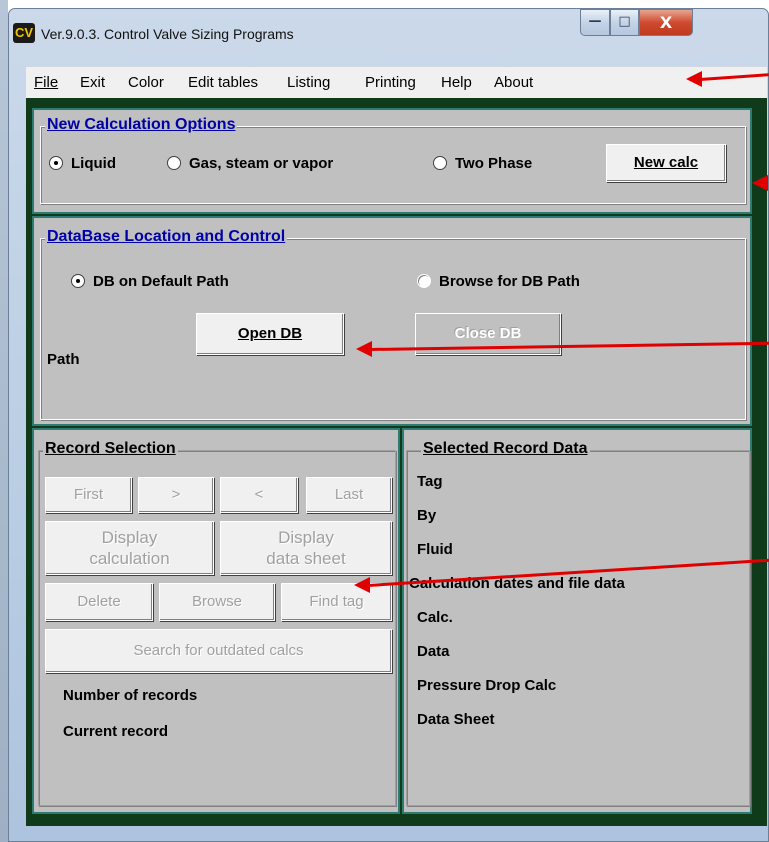 The height and width of the screenshot is (842, 769). What do you see at coordinates (174, 163) in the screenshot?
I see `radio-gas-dot` at bounding box center [174, 163].